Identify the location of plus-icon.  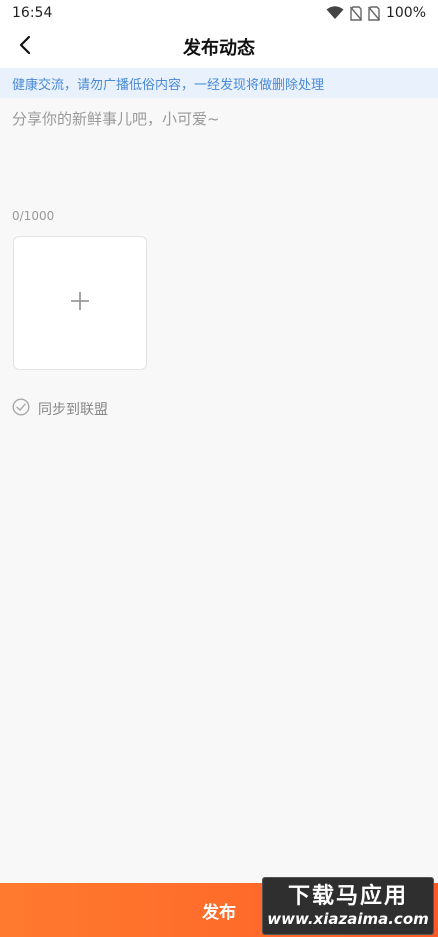
(80, 303).